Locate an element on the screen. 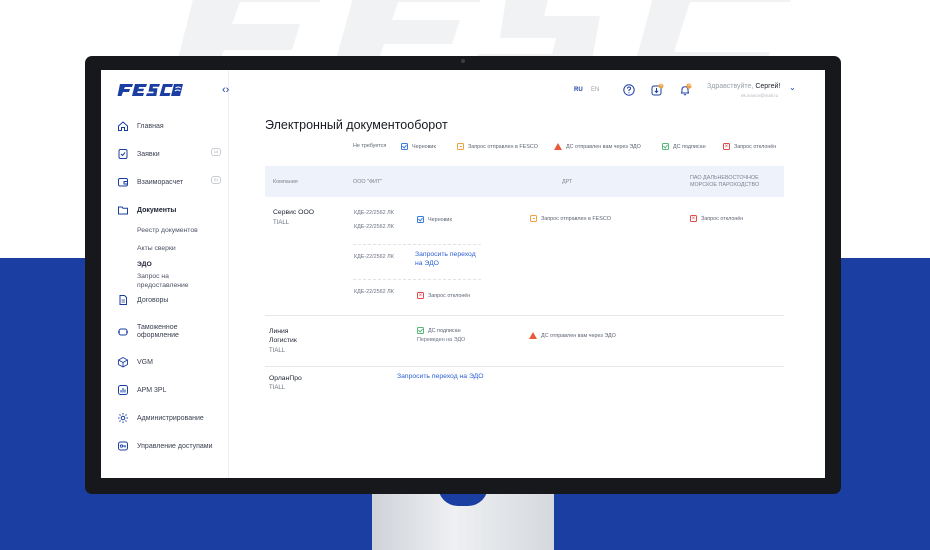 Image resolution: width=930 pixels, height=550 pixels. sidebar-item-admin: Администрирование is located at coordinates (160, 418).